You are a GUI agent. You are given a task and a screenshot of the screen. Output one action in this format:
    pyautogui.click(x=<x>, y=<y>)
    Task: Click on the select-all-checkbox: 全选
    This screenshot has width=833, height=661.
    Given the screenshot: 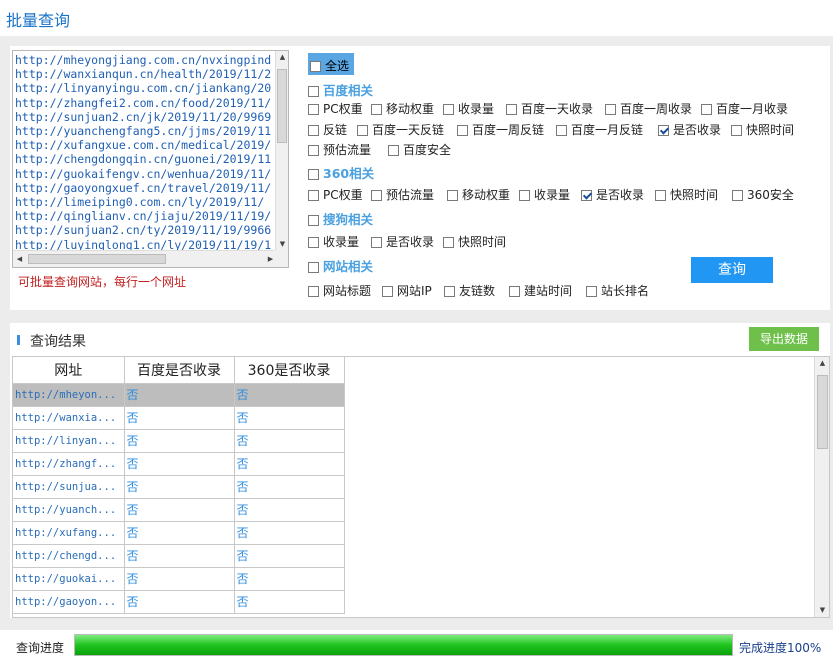 What is the action you would take?
    pyautogui.click(x=331, y=64)
    